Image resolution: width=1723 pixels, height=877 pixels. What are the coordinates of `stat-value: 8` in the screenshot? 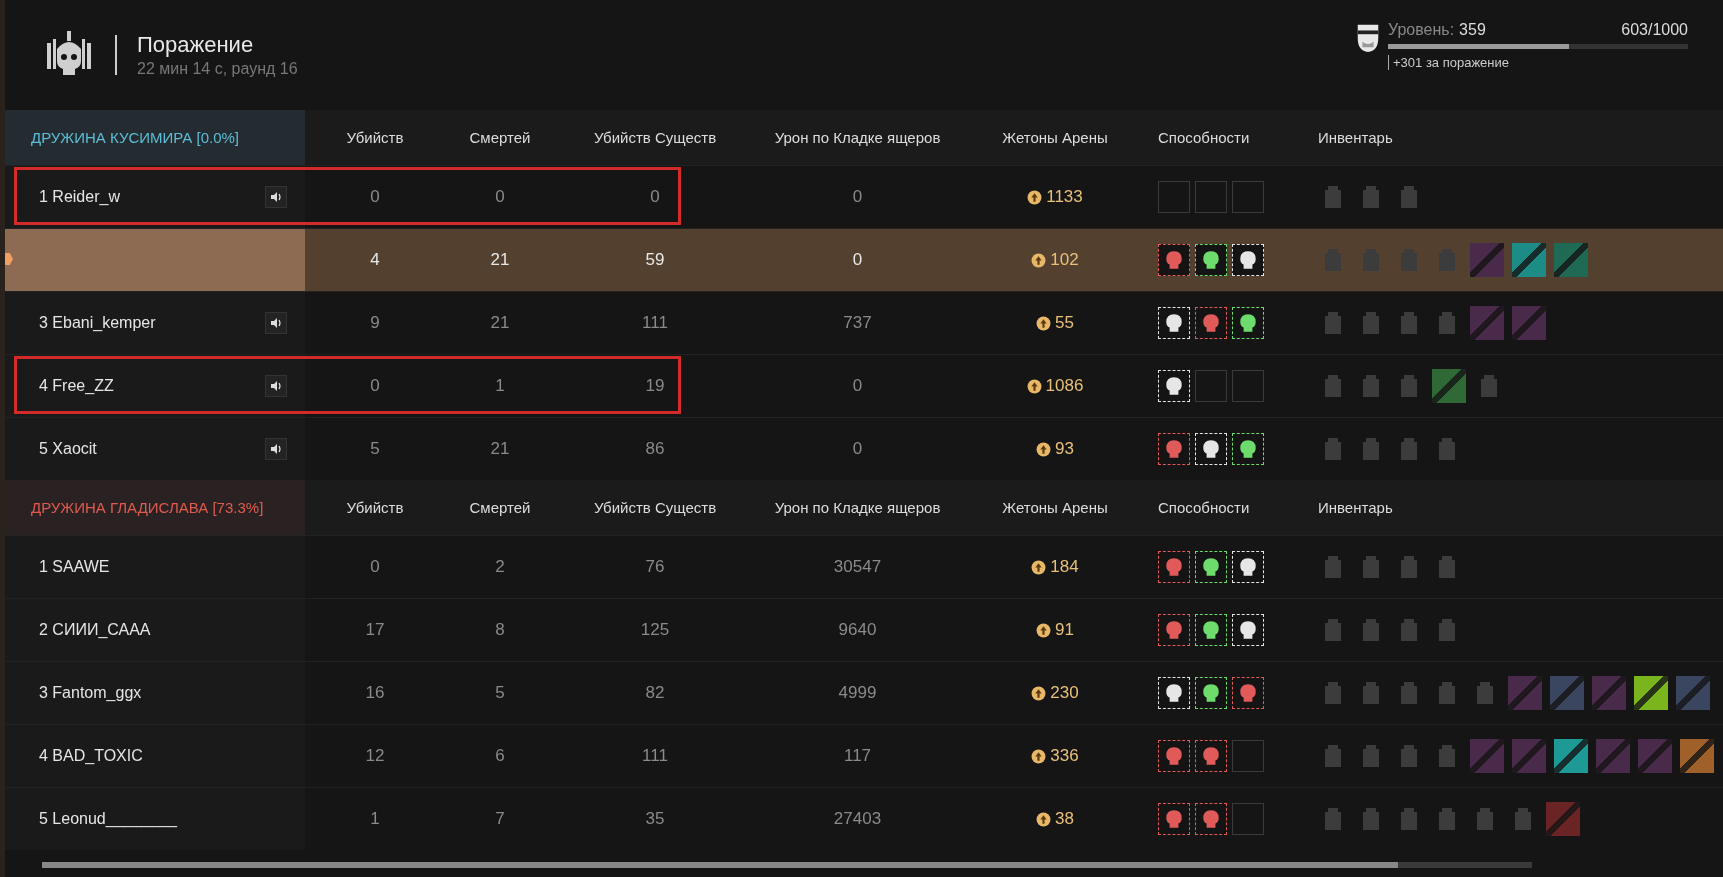 It's located at (500, 630).